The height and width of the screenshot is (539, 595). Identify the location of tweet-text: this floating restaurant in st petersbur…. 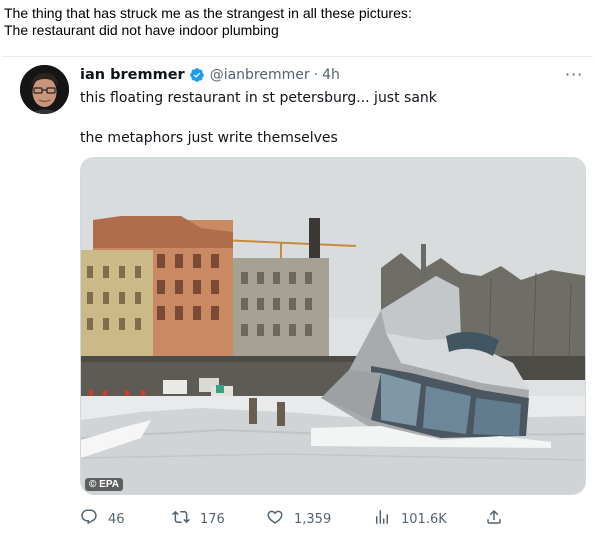
(258, 118).